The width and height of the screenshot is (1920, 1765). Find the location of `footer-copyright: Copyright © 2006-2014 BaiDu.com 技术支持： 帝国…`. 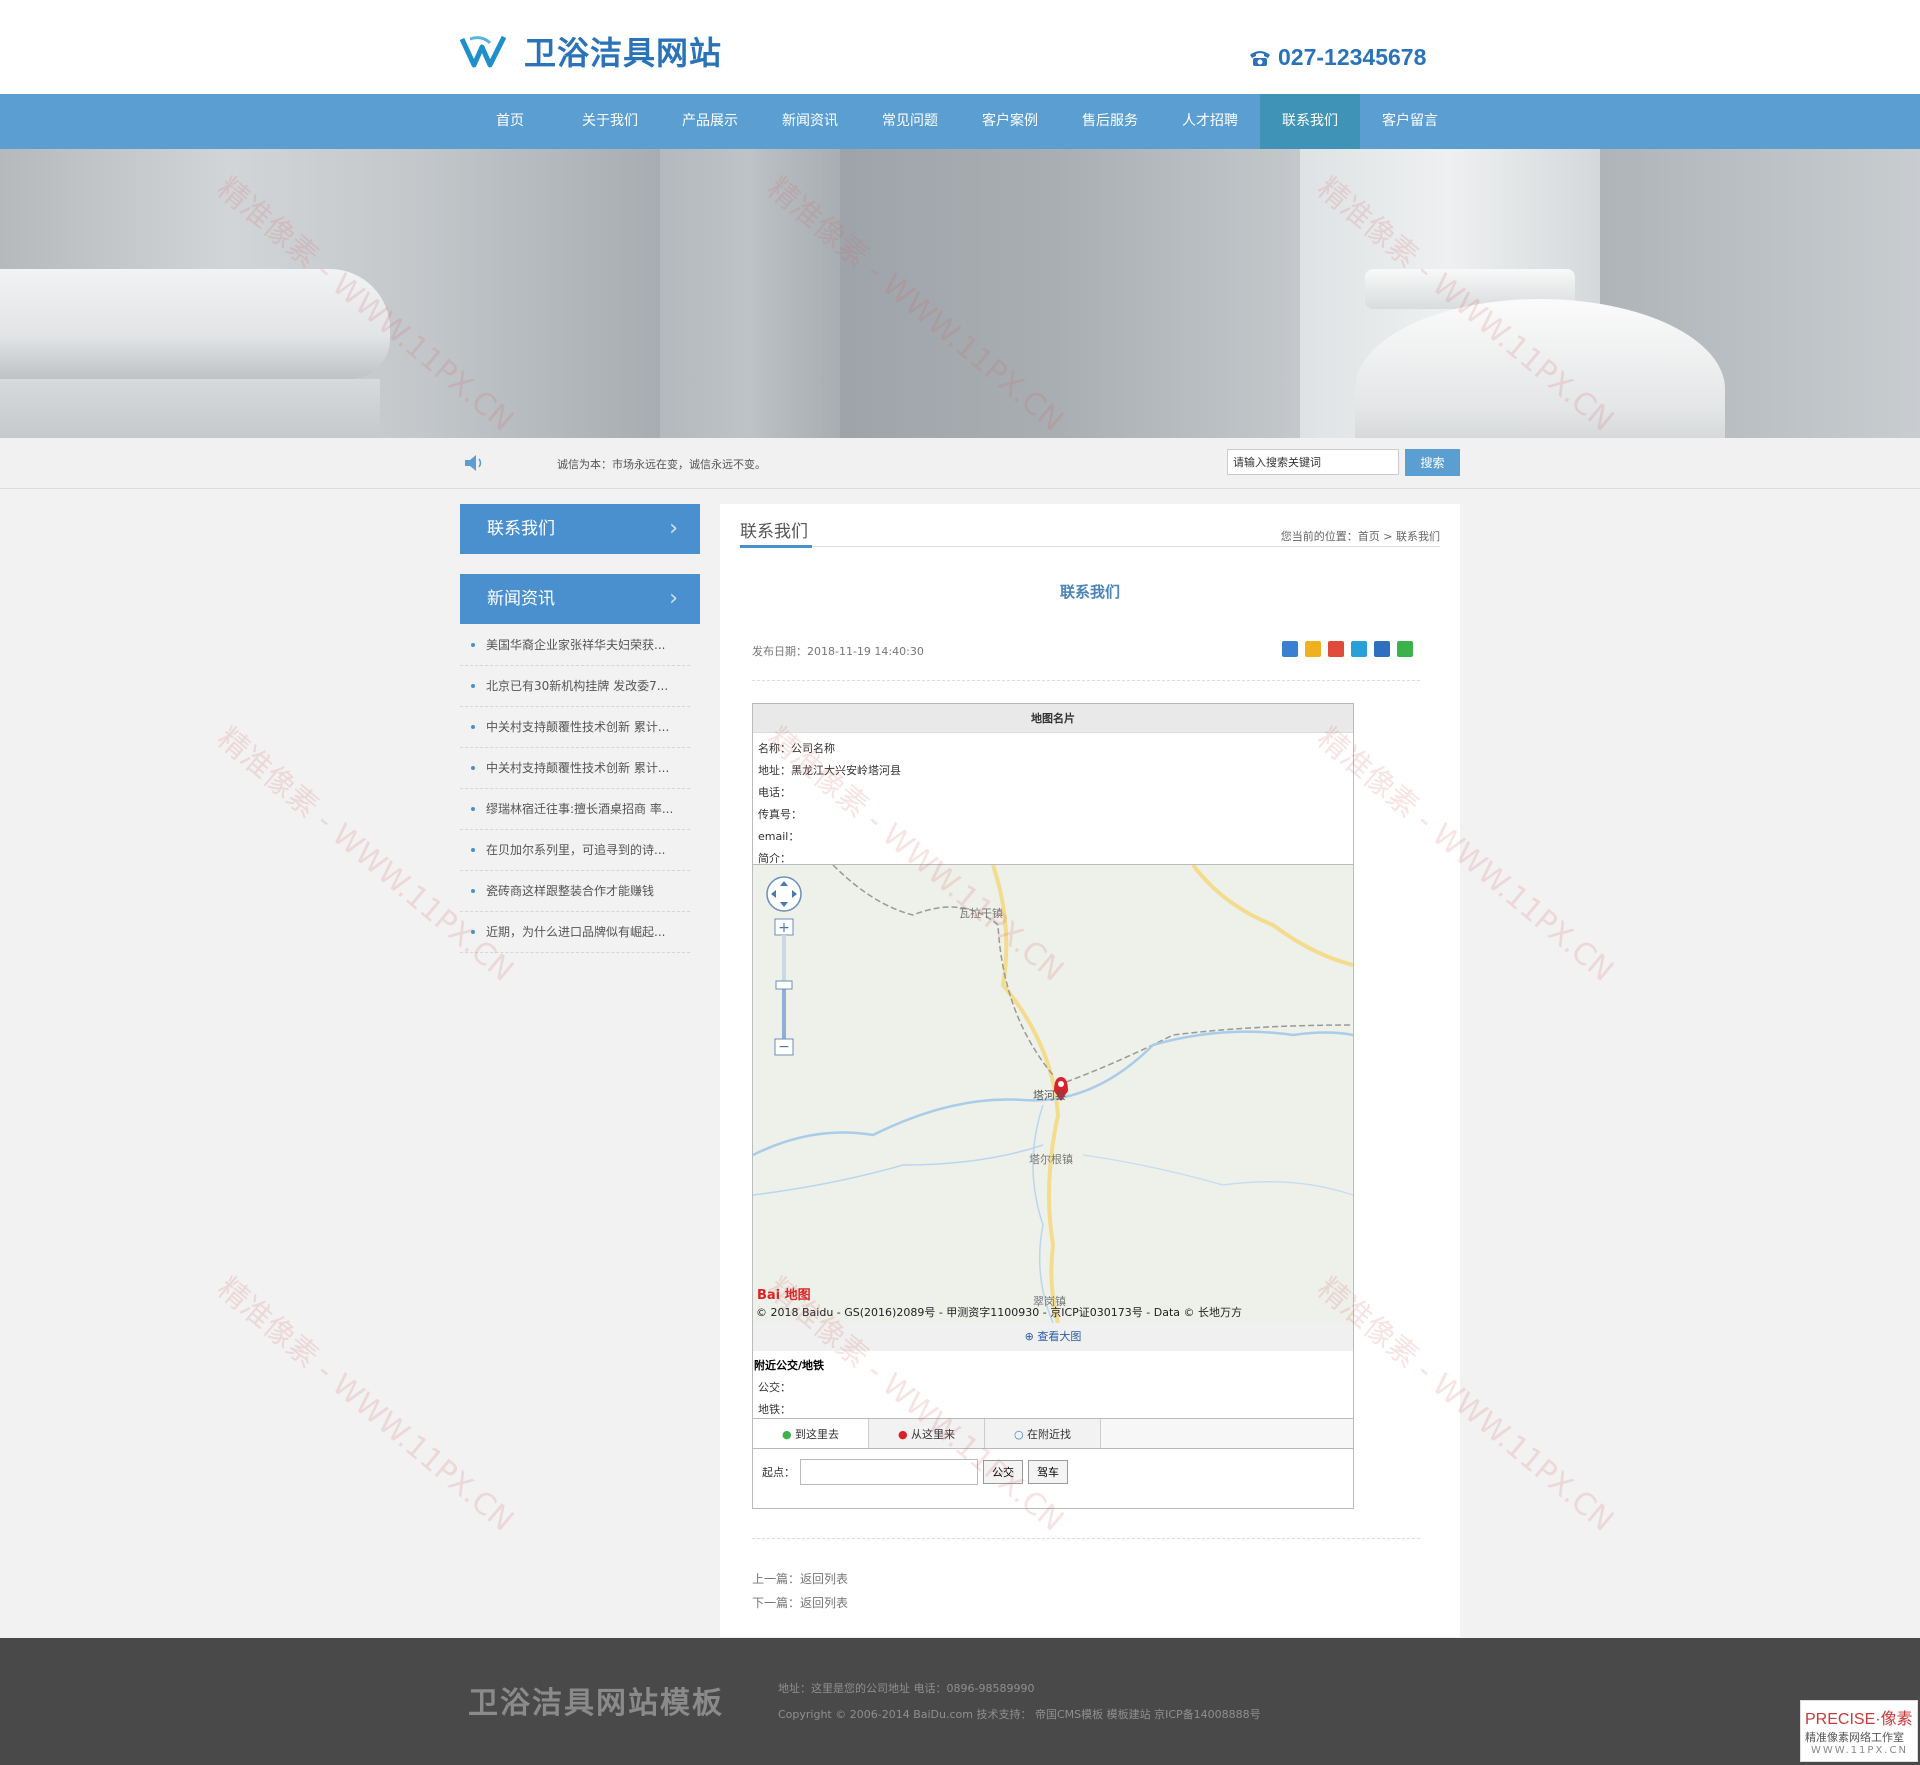

footer-copyright: Copyright © 2006-2014 BaiDu.com 技术支持： 帝国… is located at coordinates (1019, 1714).